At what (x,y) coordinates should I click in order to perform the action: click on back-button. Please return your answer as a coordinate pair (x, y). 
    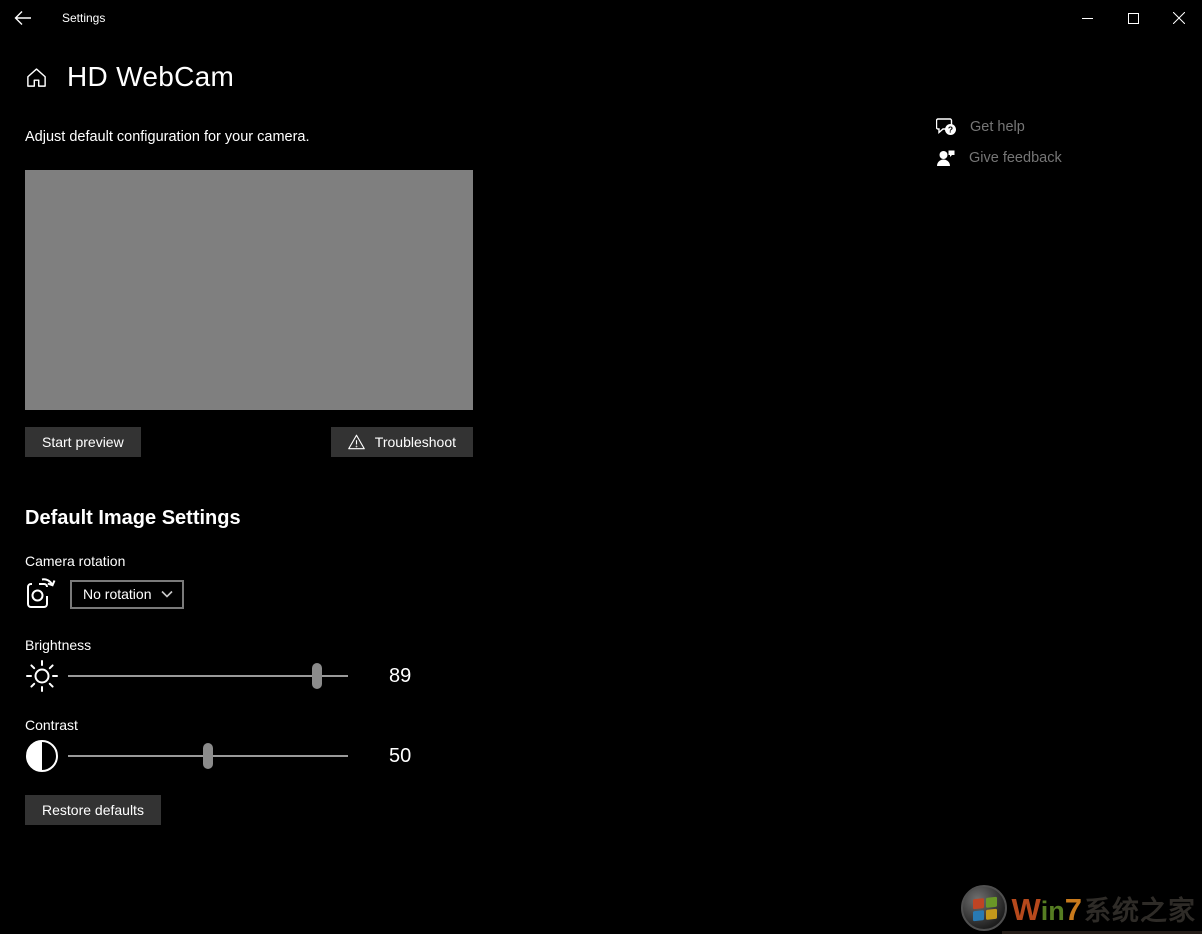
    Looking at the image, I should click on (23, 18).